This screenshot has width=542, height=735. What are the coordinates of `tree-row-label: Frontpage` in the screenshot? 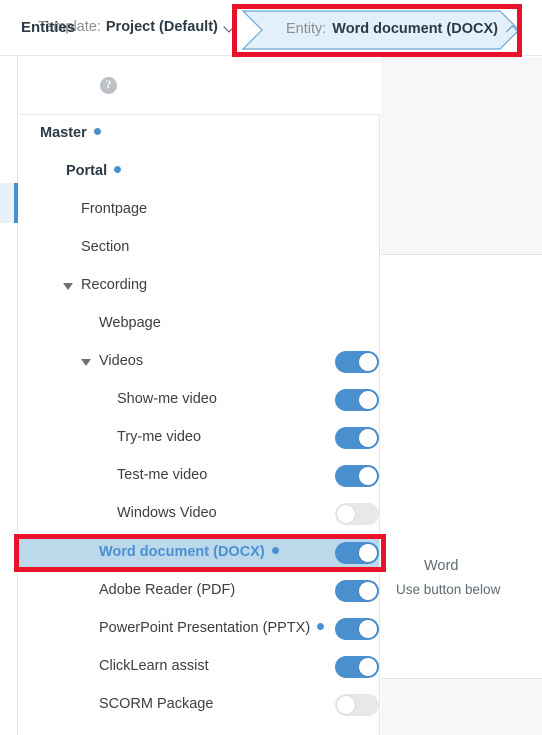 It's located at (114, 209).